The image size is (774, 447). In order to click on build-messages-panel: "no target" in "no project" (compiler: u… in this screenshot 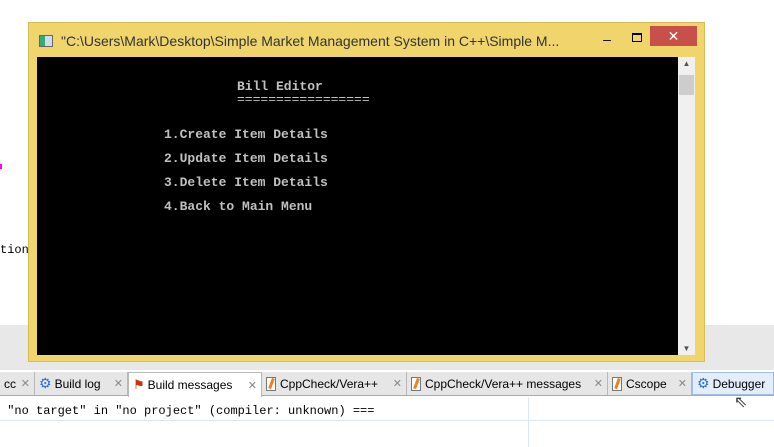, I will do `click(387, 422)`.